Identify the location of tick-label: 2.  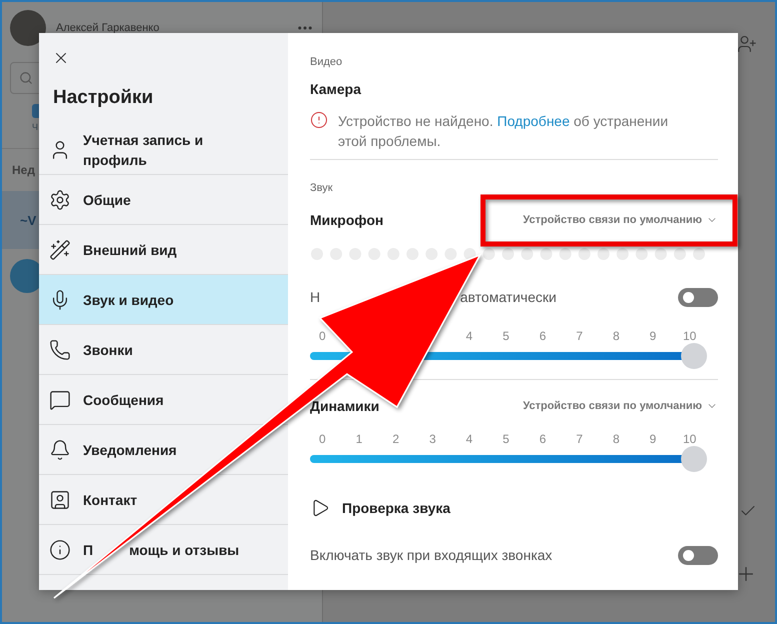
(396, 439).